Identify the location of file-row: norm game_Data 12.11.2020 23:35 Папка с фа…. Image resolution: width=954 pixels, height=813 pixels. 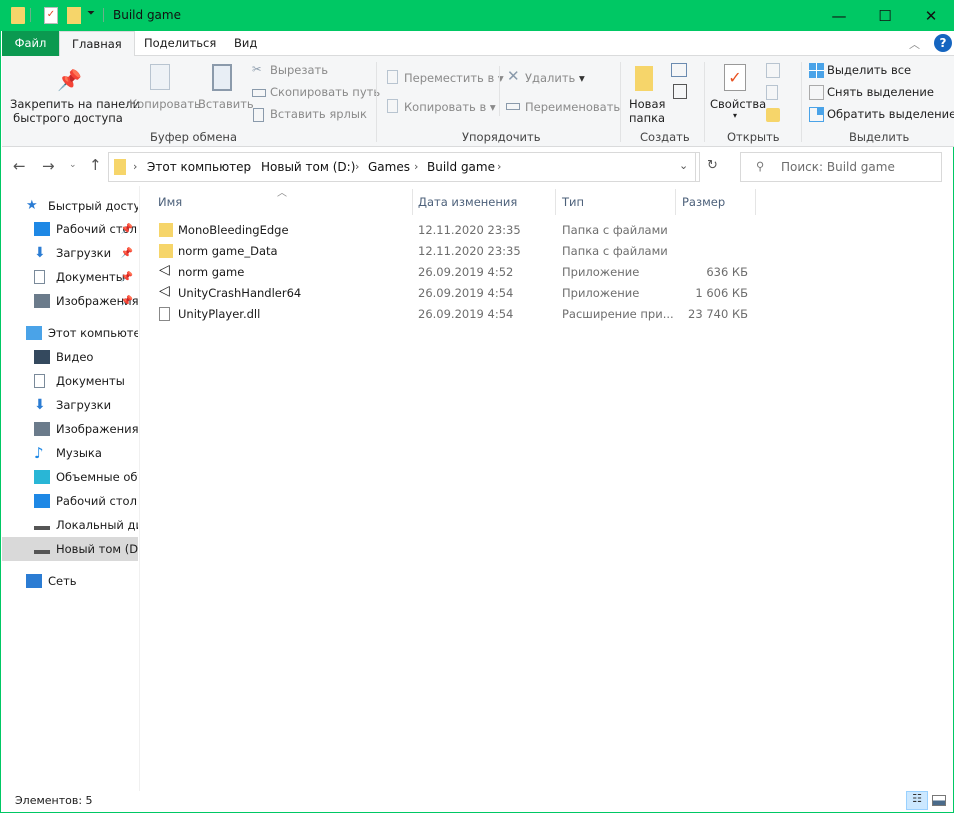
(451, 251).